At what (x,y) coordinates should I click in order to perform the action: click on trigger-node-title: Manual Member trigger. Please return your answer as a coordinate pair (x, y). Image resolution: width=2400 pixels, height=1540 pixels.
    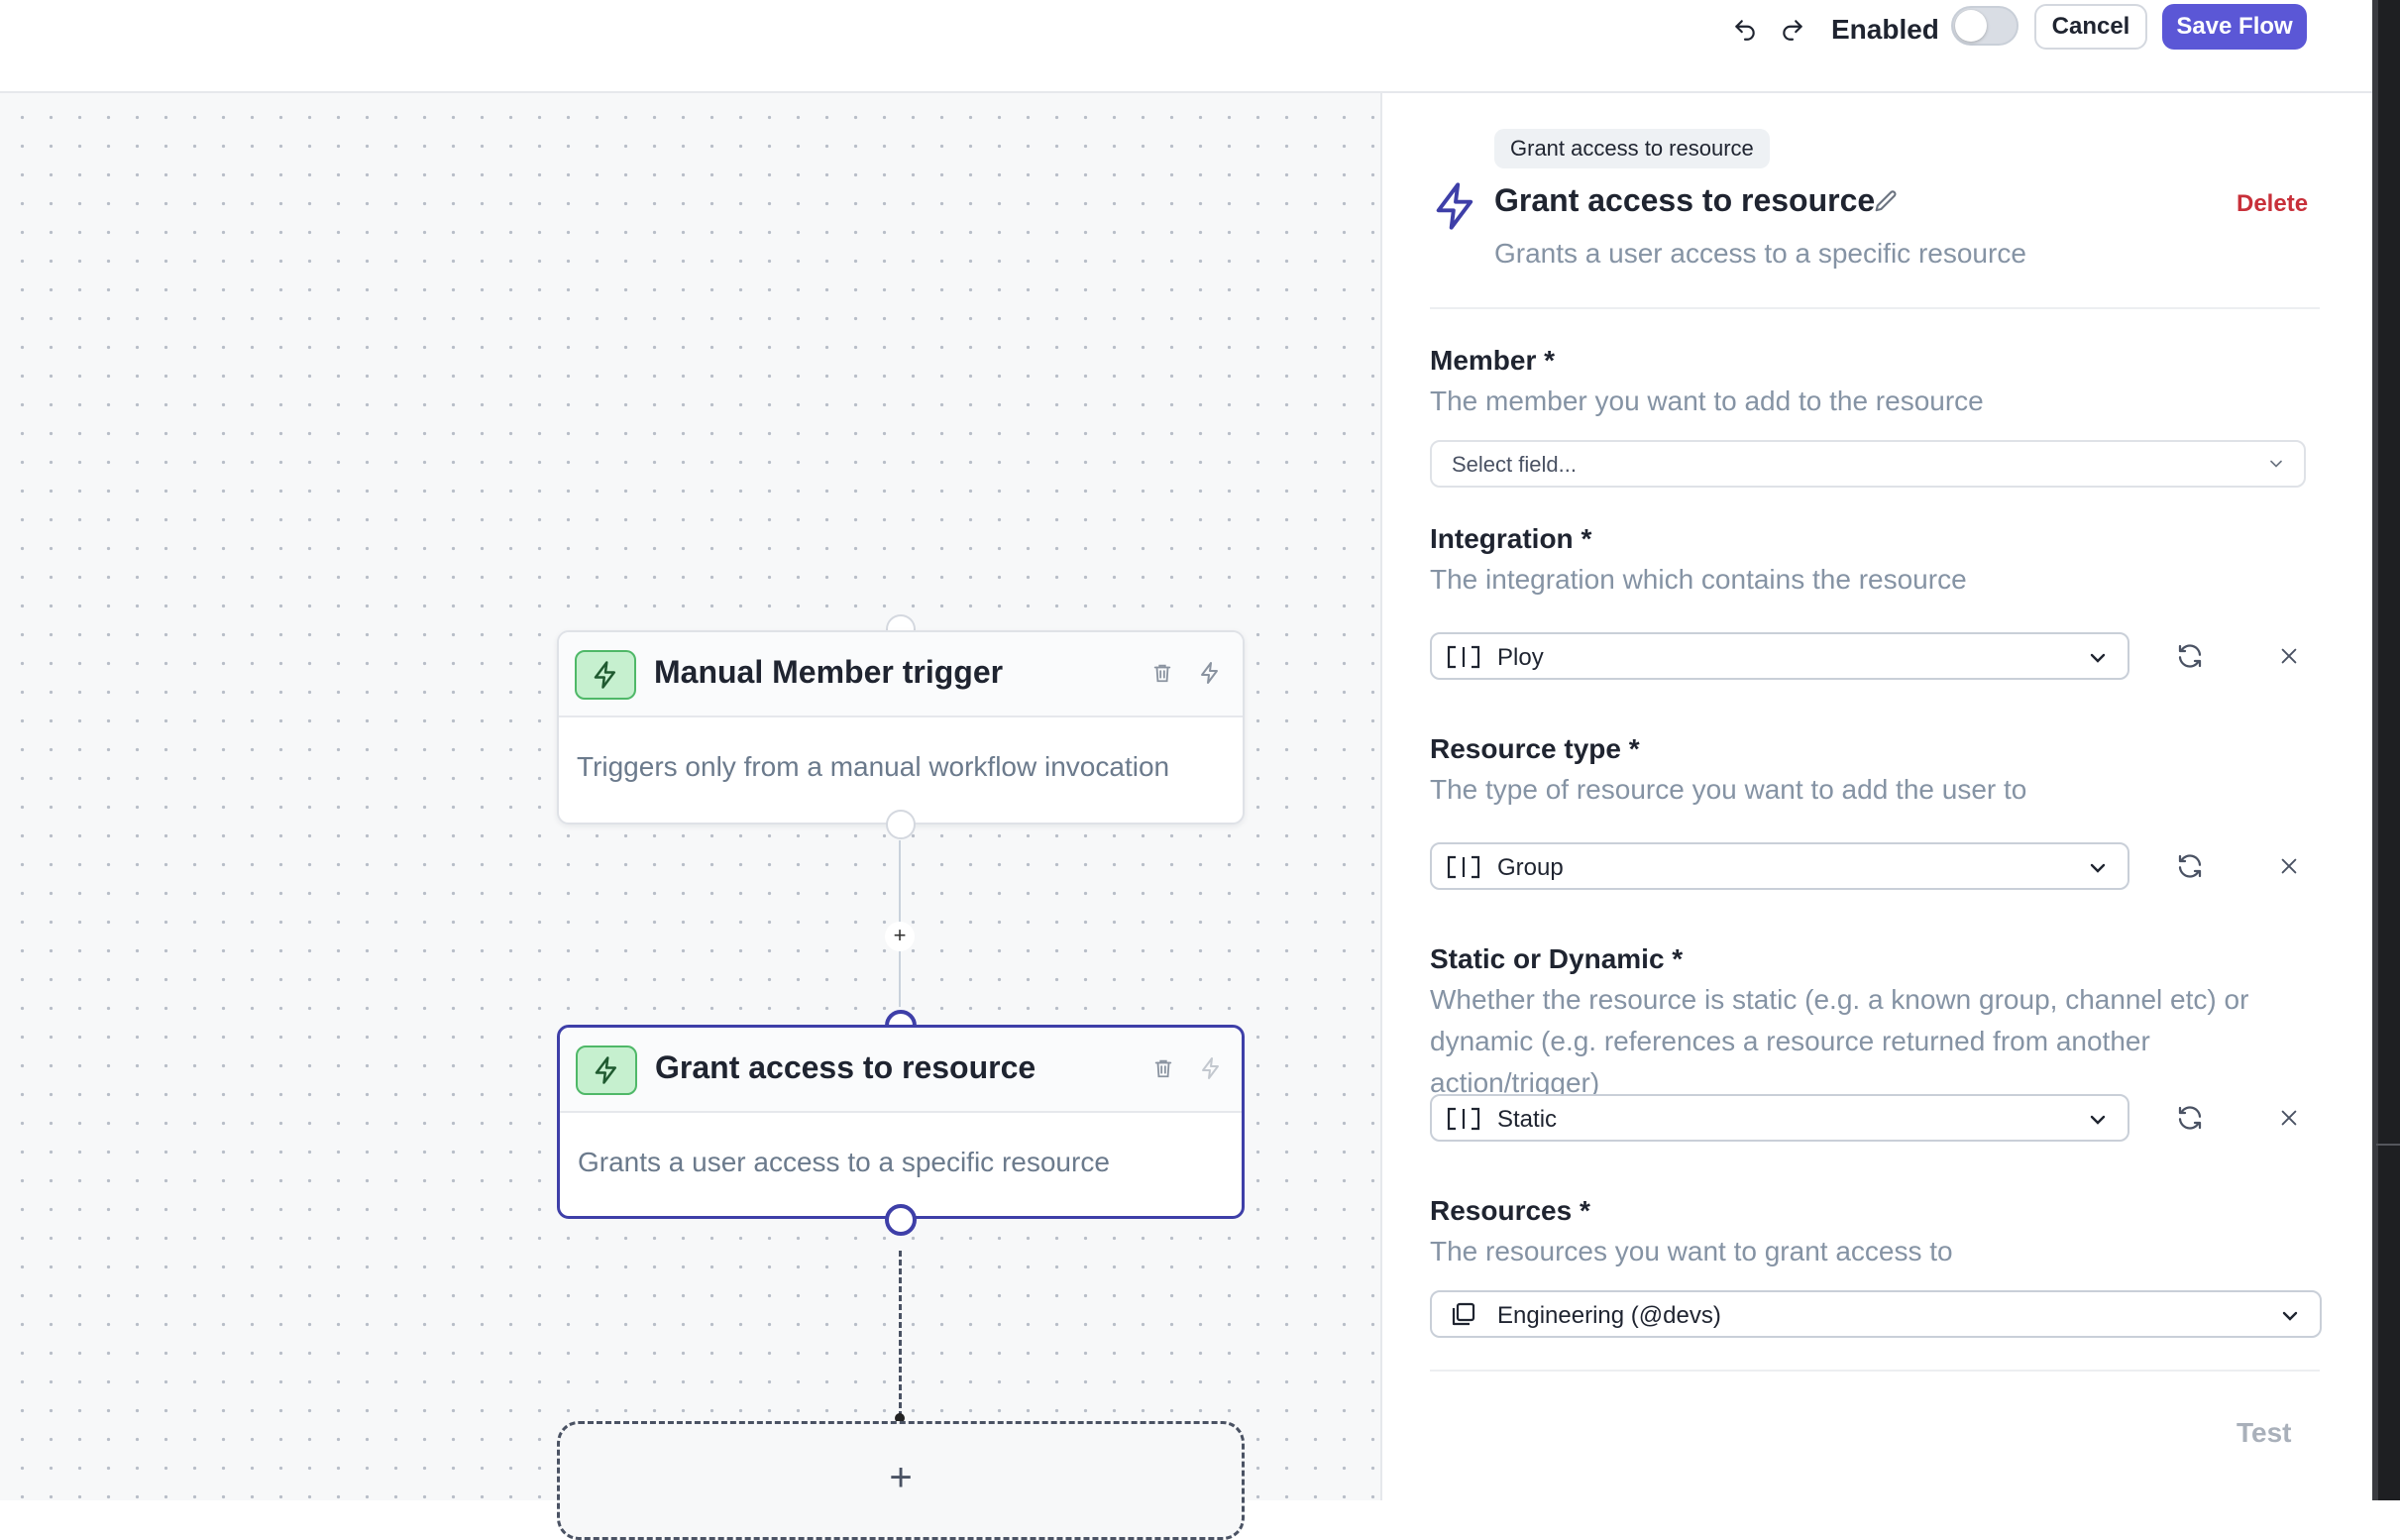
    Looking at the image, I should click on (829, 672).